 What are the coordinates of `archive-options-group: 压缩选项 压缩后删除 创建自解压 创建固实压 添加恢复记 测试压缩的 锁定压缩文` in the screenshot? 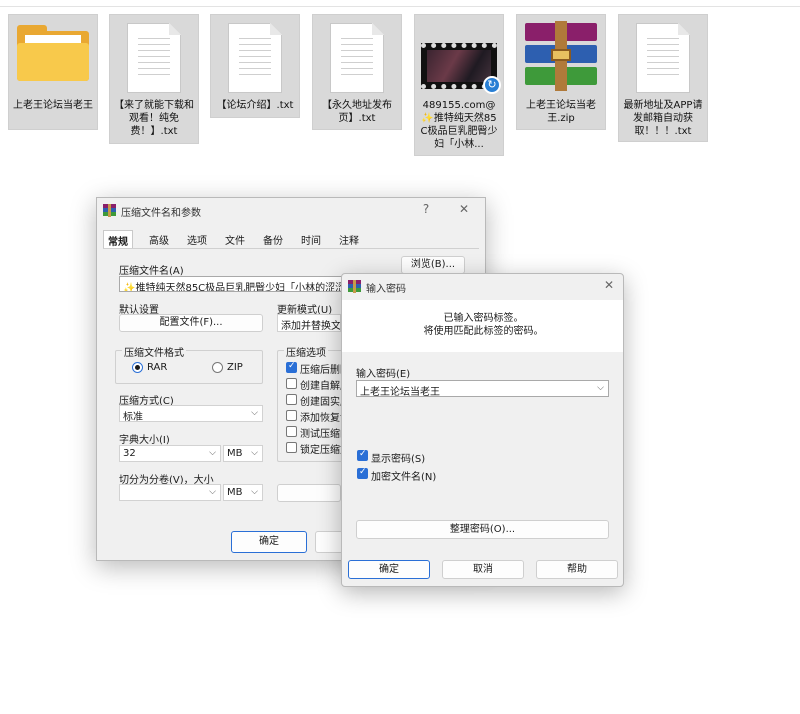 It's located at (313, 403).